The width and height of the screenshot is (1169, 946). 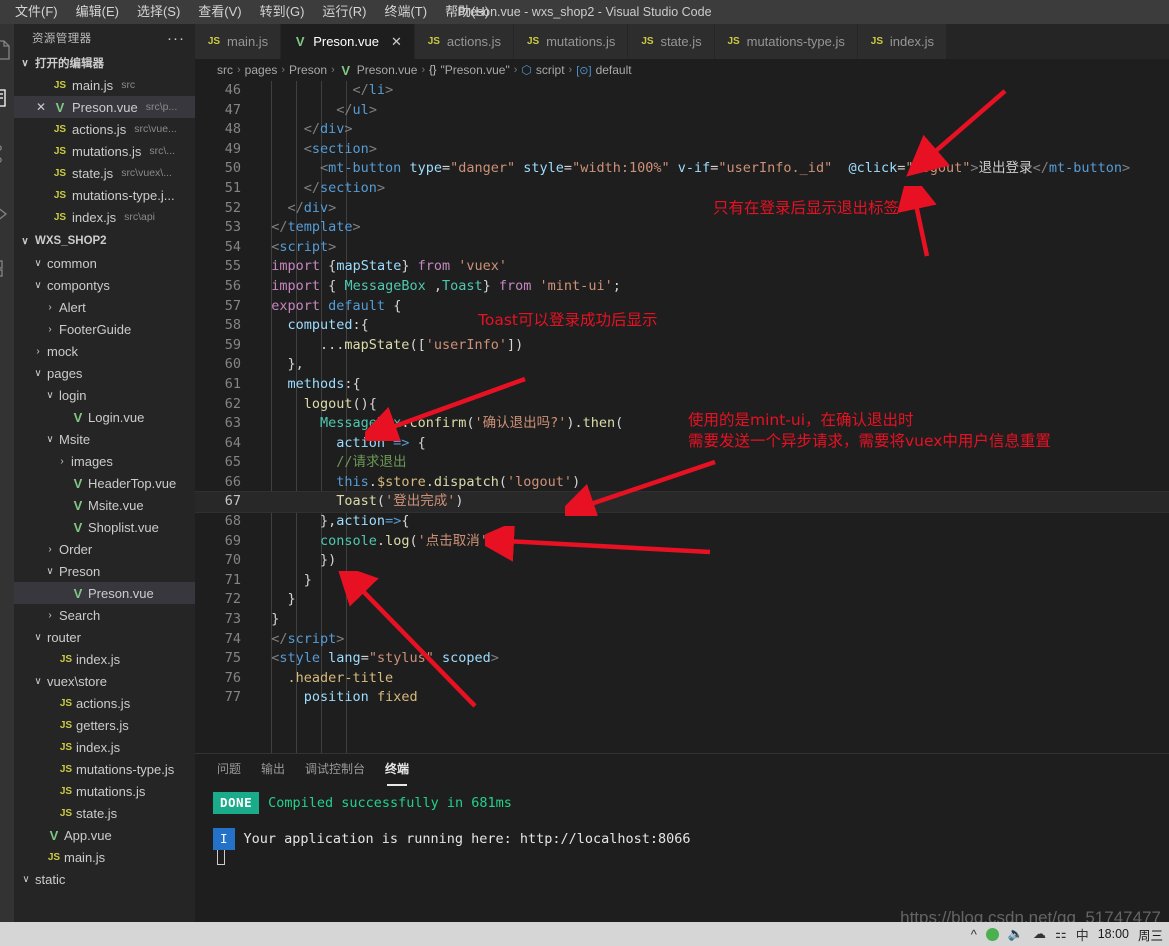 What do you see at coordinates (550, 70) in the screenshot?
I see `breadcrumb-item: script` at bounding box center [550, 70].